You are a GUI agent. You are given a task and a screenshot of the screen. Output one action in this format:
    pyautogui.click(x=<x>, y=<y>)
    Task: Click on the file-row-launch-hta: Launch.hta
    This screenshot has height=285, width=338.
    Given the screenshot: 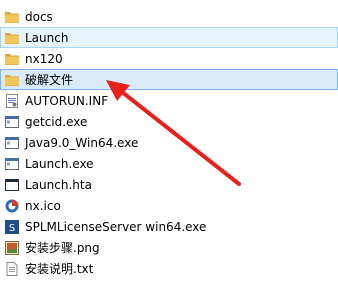 What is the action you would take?
    pyautogui.click(x=169, y=184)
    